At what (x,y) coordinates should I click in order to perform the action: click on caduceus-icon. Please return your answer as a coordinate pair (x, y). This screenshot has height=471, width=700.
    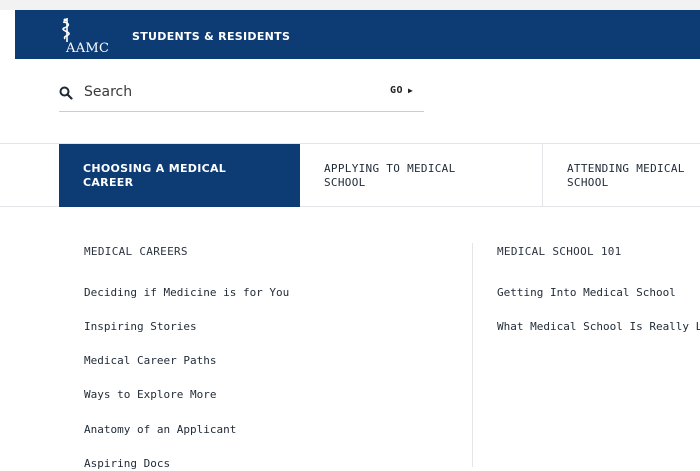
    Looking at the image, I should click on (66, 30).